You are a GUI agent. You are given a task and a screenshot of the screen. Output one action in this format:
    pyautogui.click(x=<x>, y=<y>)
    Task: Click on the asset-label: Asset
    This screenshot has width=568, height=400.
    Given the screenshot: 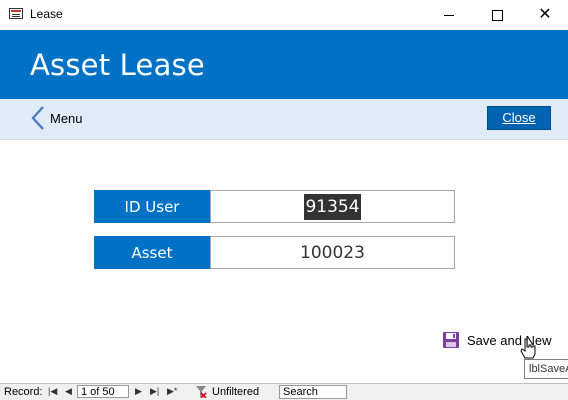 What is the action you would take?
    pyautogui.click(x=152, y=252)
    